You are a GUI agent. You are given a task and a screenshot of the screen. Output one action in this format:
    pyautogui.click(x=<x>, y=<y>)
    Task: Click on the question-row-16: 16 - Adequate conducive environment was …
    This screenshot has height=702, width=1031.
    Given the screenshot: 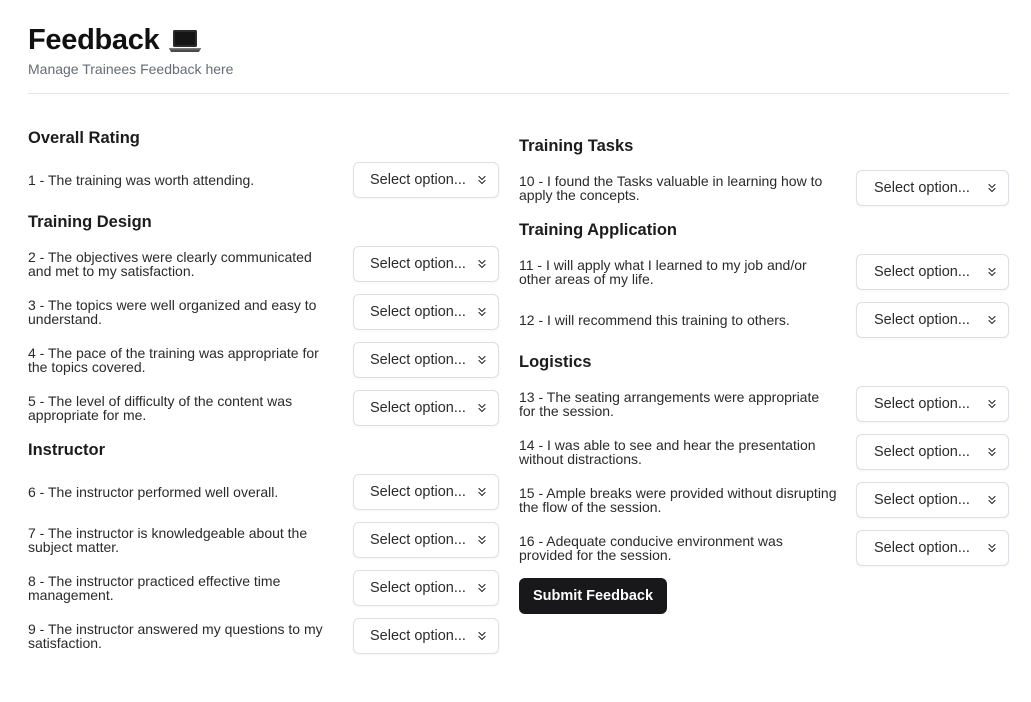 What is the action you would take?
    pyautogui.click(x=764, y=548)
    